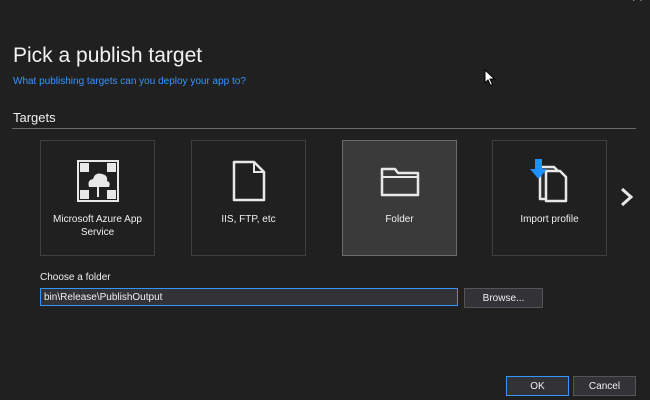 The width and height of the screenshot is (650, 400). I want to click on target-label: Microsoft Azure App Service, so click(97, 226).